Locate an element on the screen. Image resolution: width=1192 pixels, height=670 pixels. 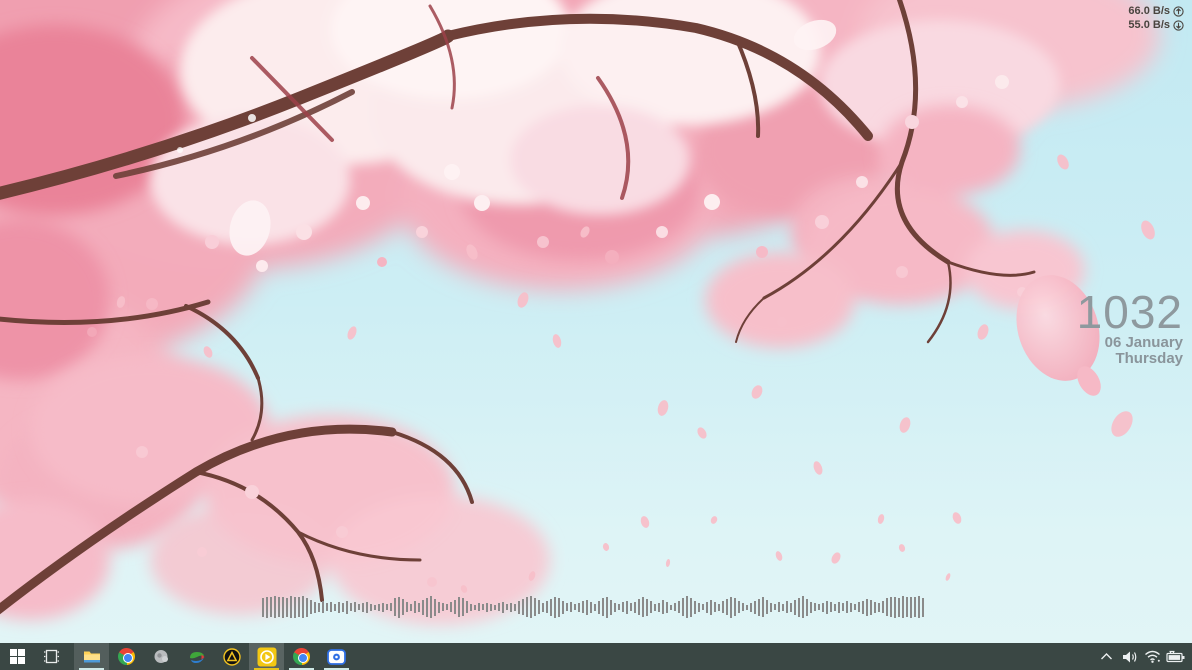
wifi-button is located at coordinates (1152, 656).